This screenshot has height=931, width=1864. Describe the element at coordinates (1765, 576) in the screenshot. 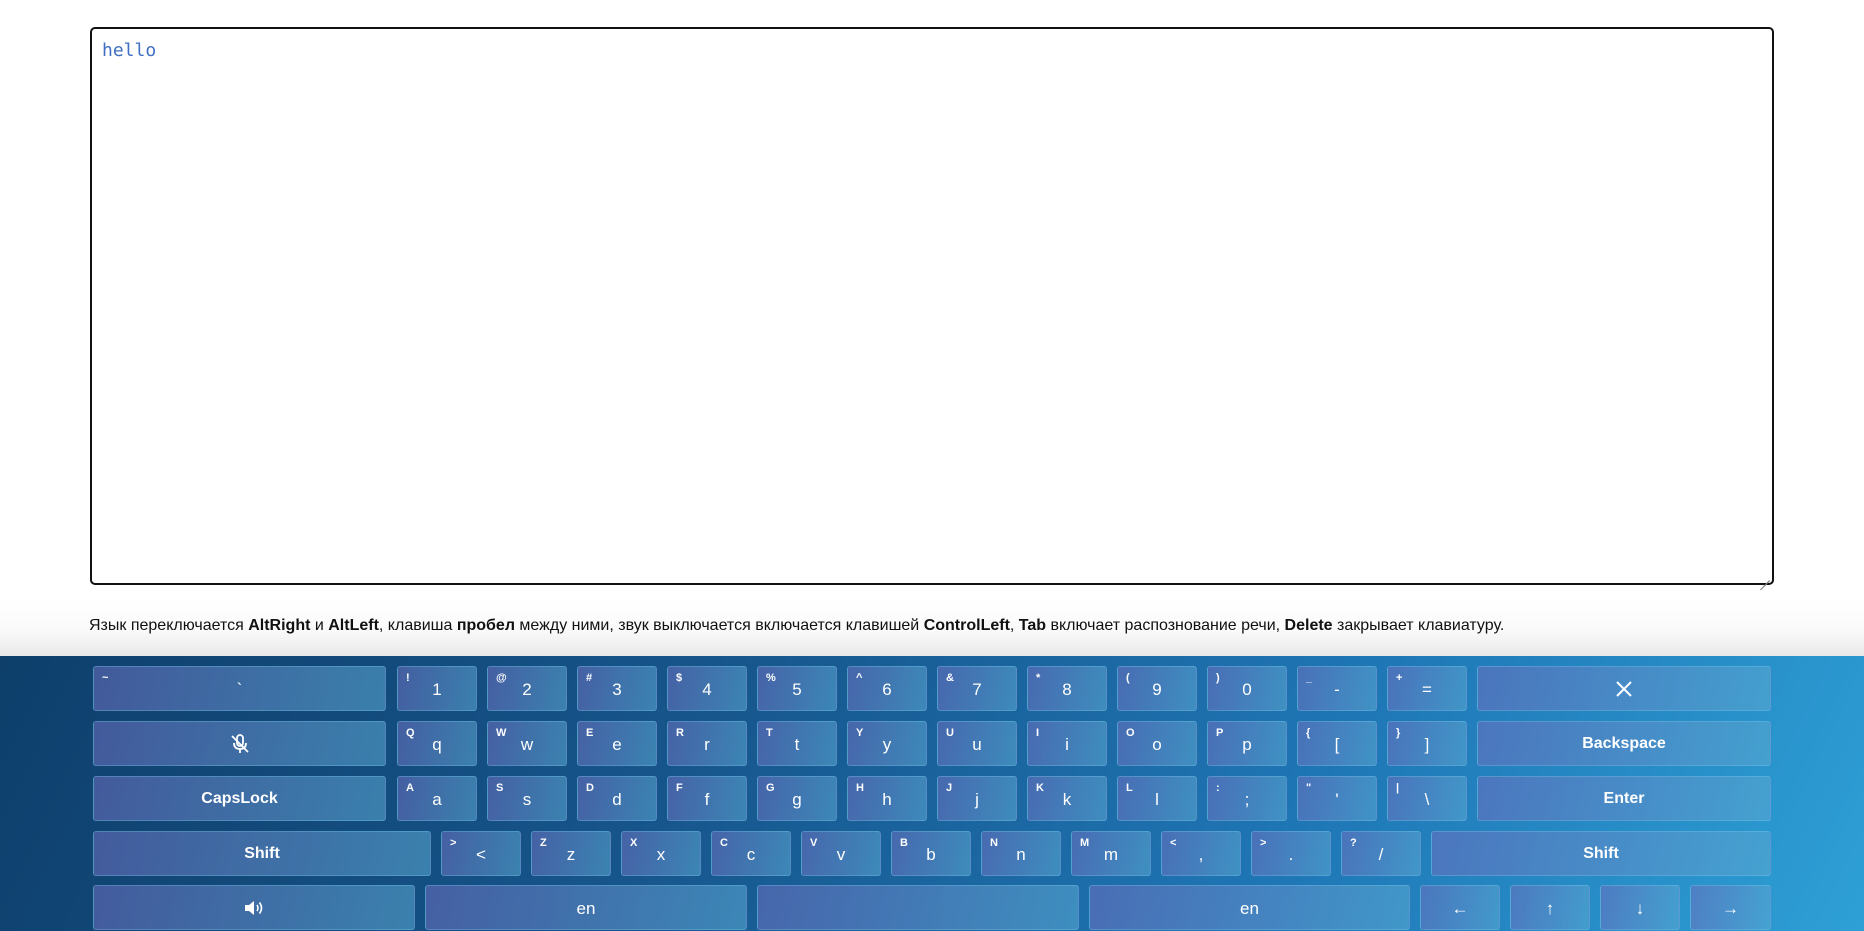

I see `resize-grip-icon` at that location.